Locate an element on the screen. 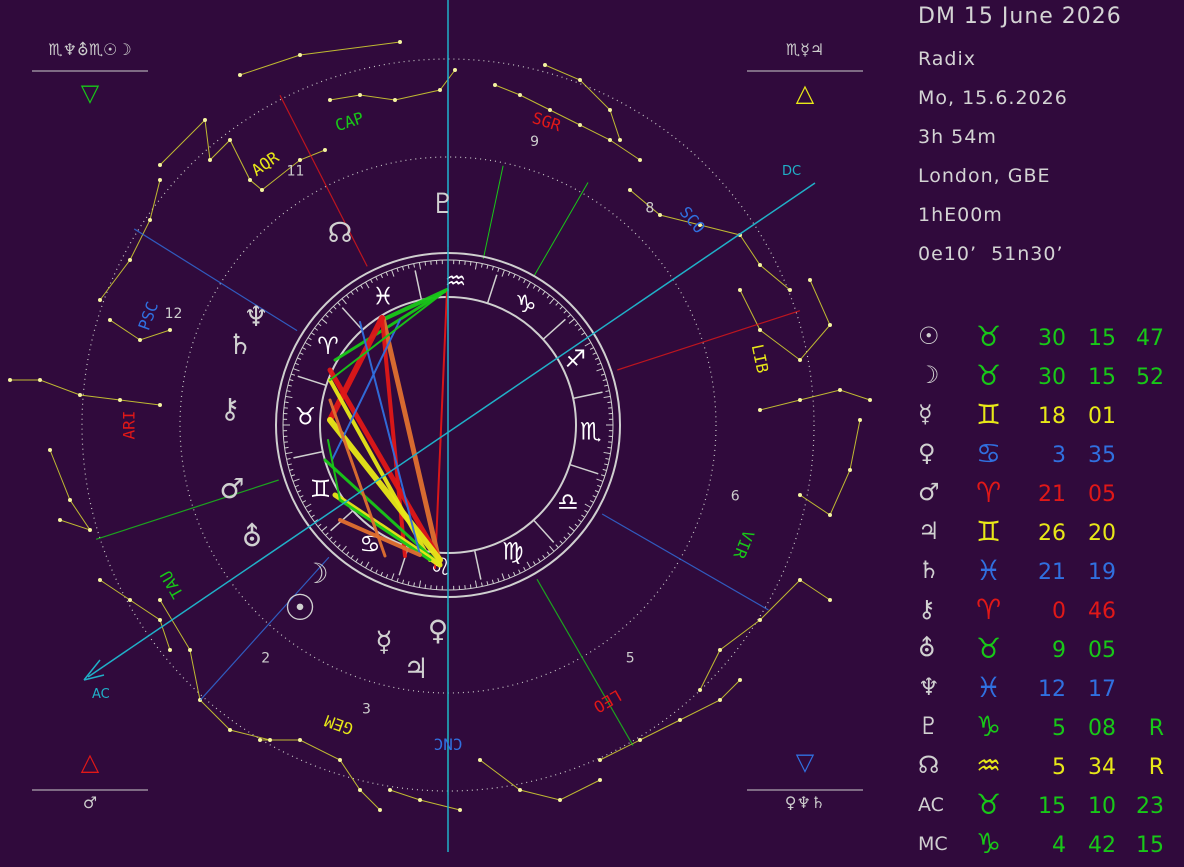  position-minutes: 46 is located at coordinates (1100, 611).